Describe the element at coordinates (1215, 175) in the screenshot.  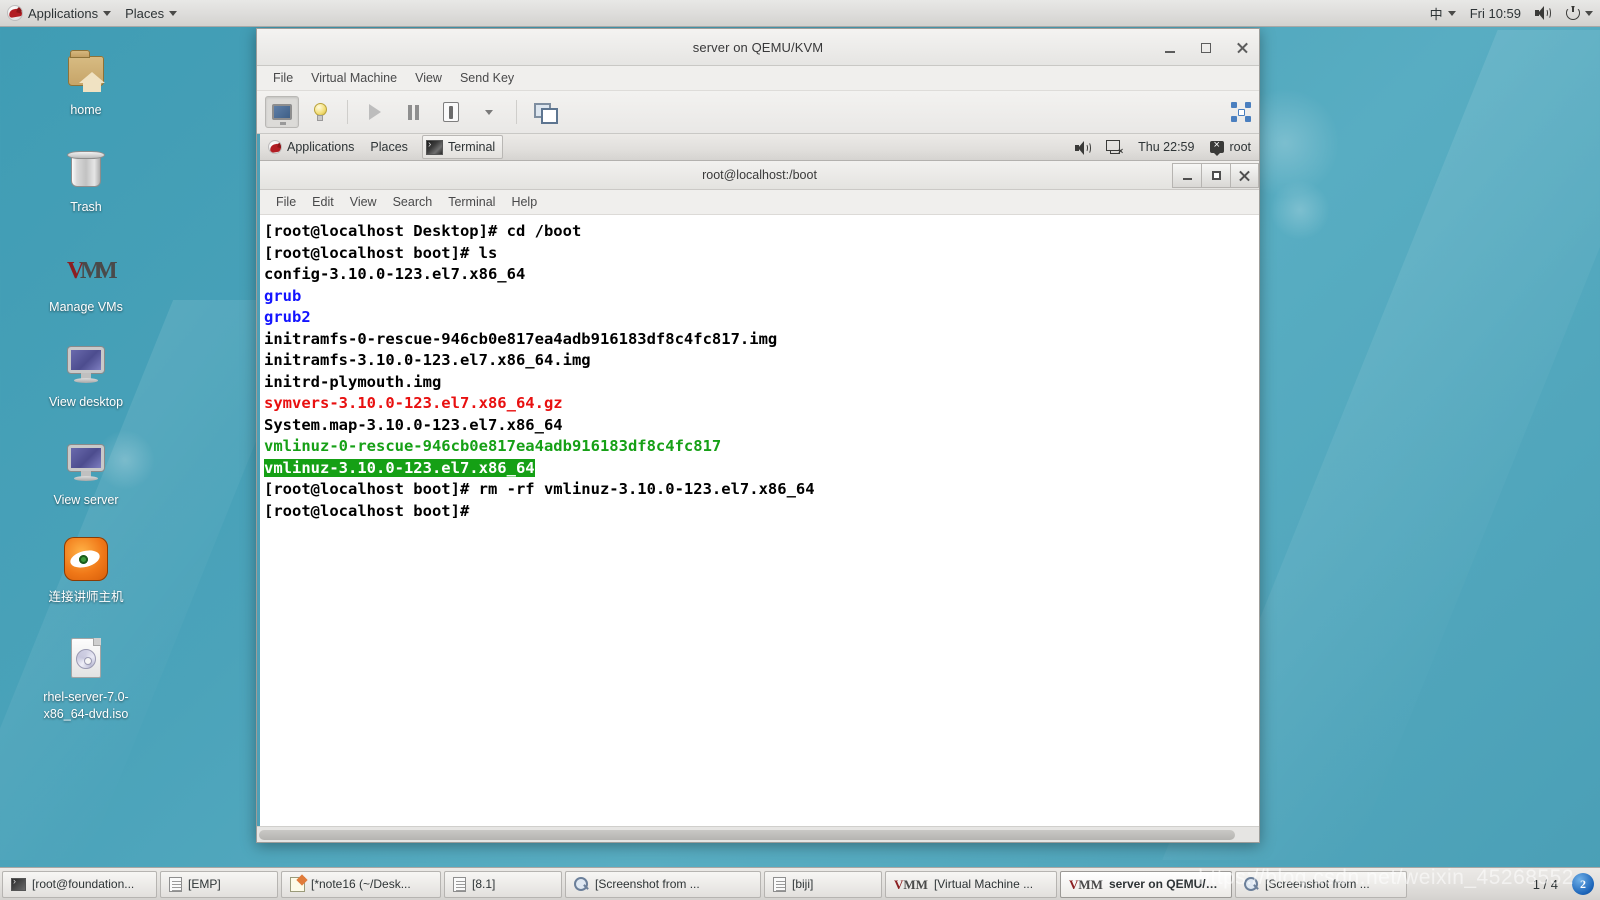
I see `terminal-maximize-button` at that location.